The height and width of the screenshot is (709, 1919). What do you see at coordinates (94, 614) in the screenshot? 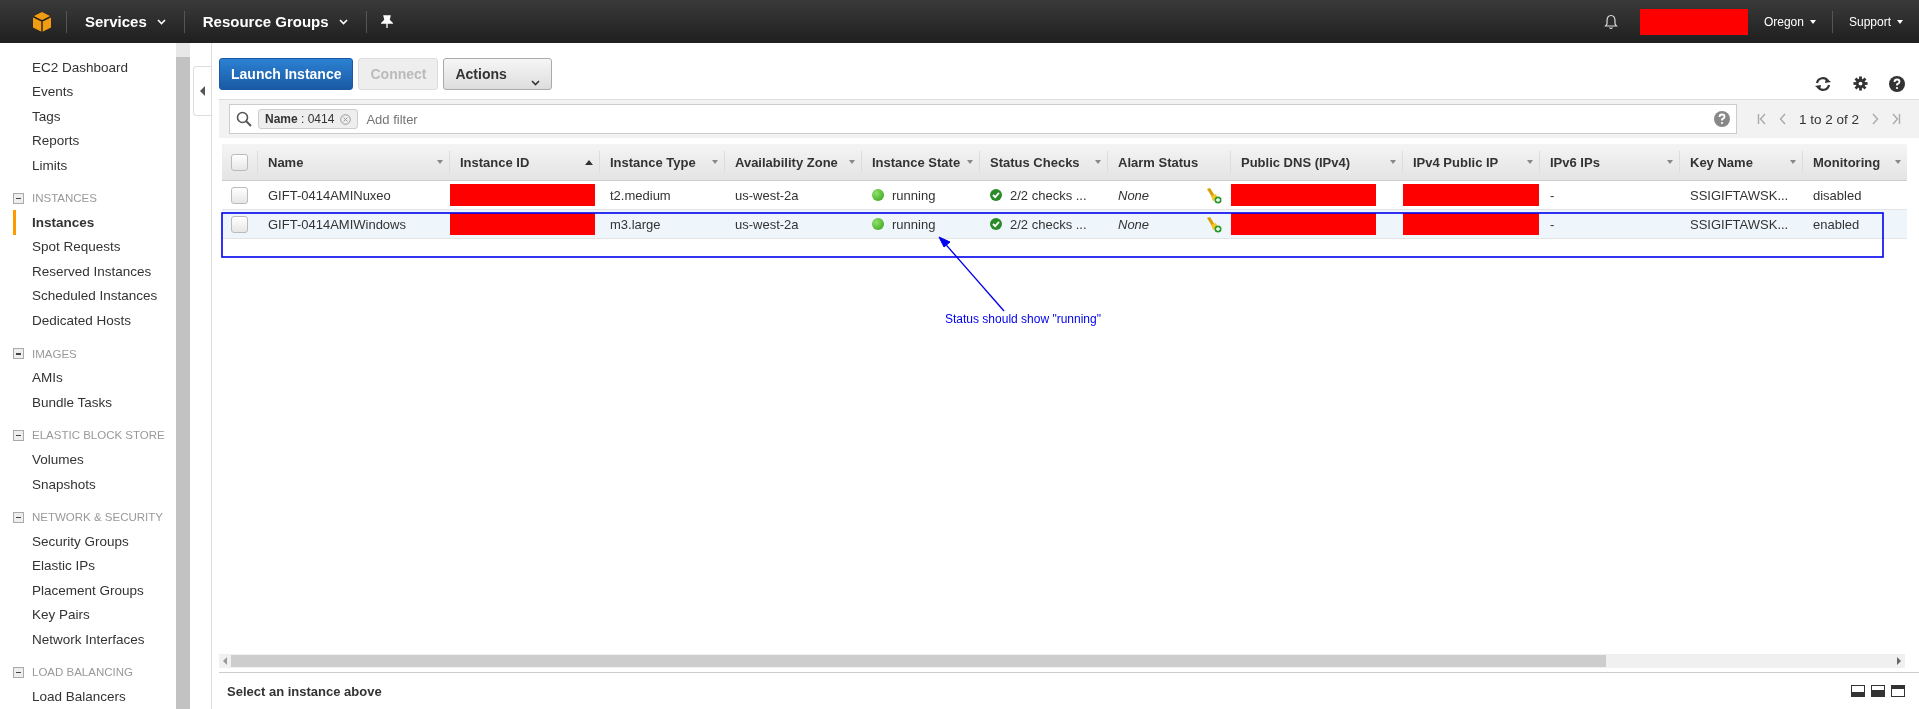
I see `sidebar-item: Key Pairs` at bounding box center [94, 614].